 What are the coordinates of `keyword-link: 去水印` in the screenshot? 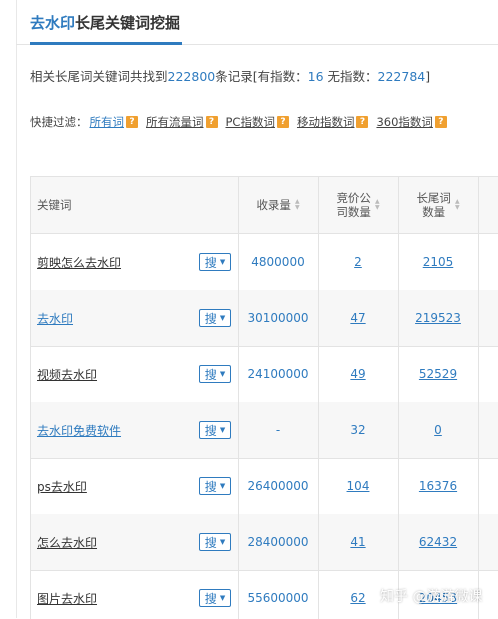 It's located at (55, 318).